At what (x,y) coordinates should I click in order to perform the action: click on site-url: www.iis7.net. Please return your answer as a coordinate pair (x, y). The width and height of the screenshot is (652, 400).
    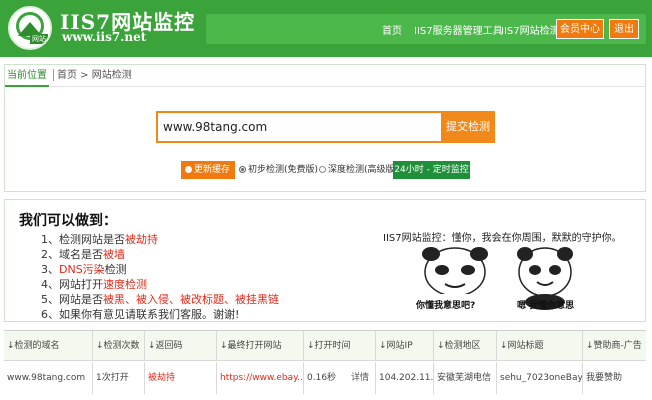
    Looking at the image, I should click on (104, 37).